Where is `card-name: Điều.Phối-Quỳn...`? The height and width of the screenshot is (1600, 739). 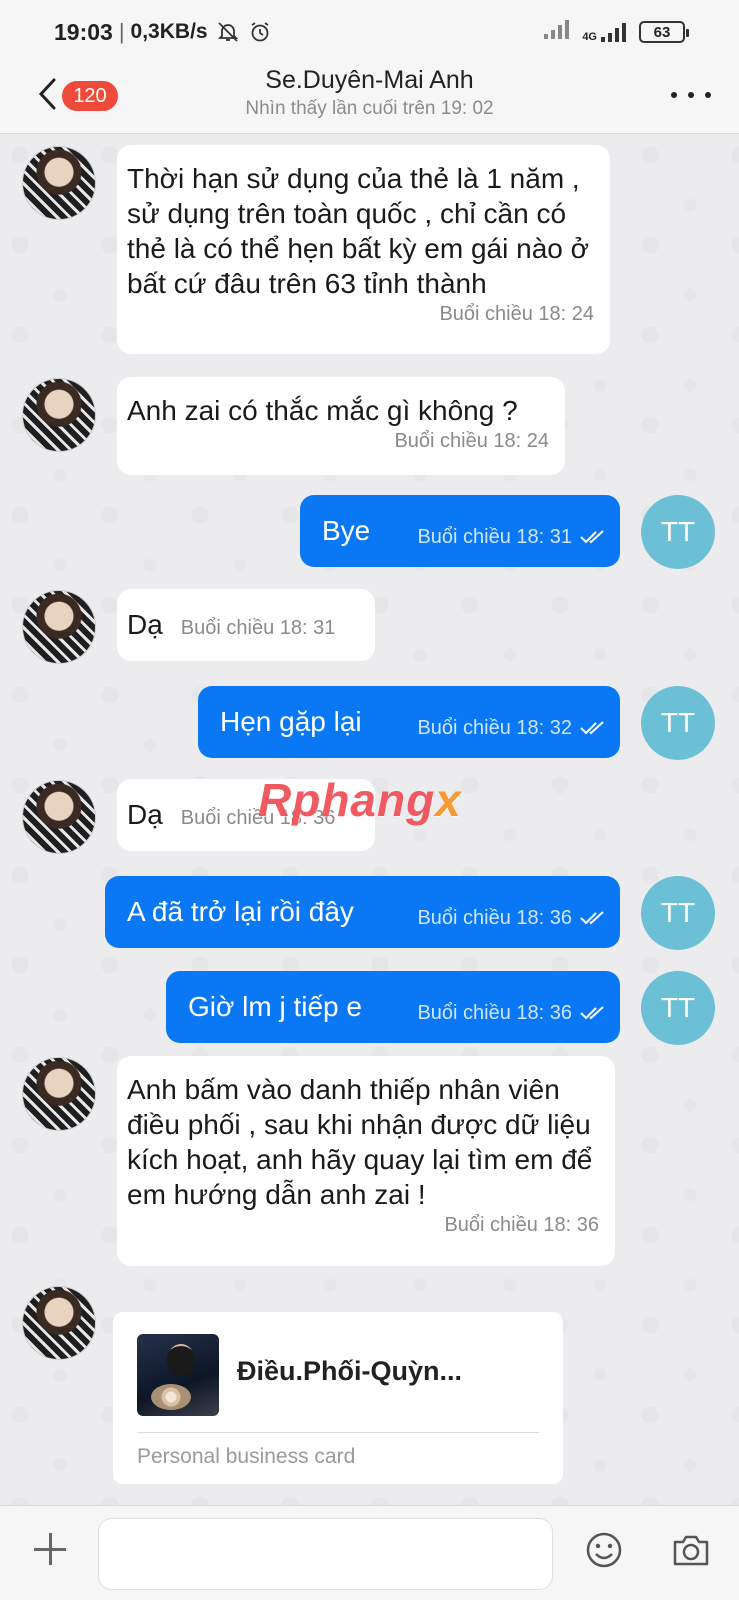 card-name: Điều.Phối-Quỳn... is located at coordinates (350, 1371).